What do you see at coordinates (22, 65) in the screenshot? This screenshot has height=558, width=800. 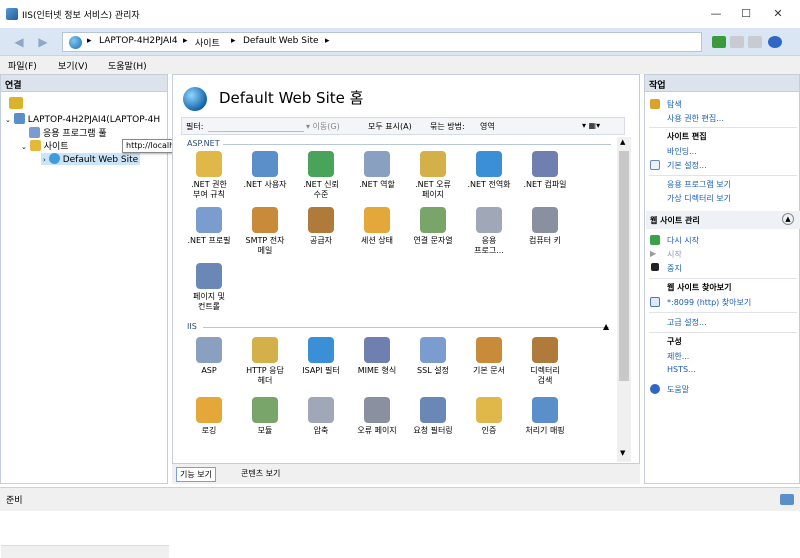 I see `menu-file: 파일(F)` at bounding box center [22, 65].